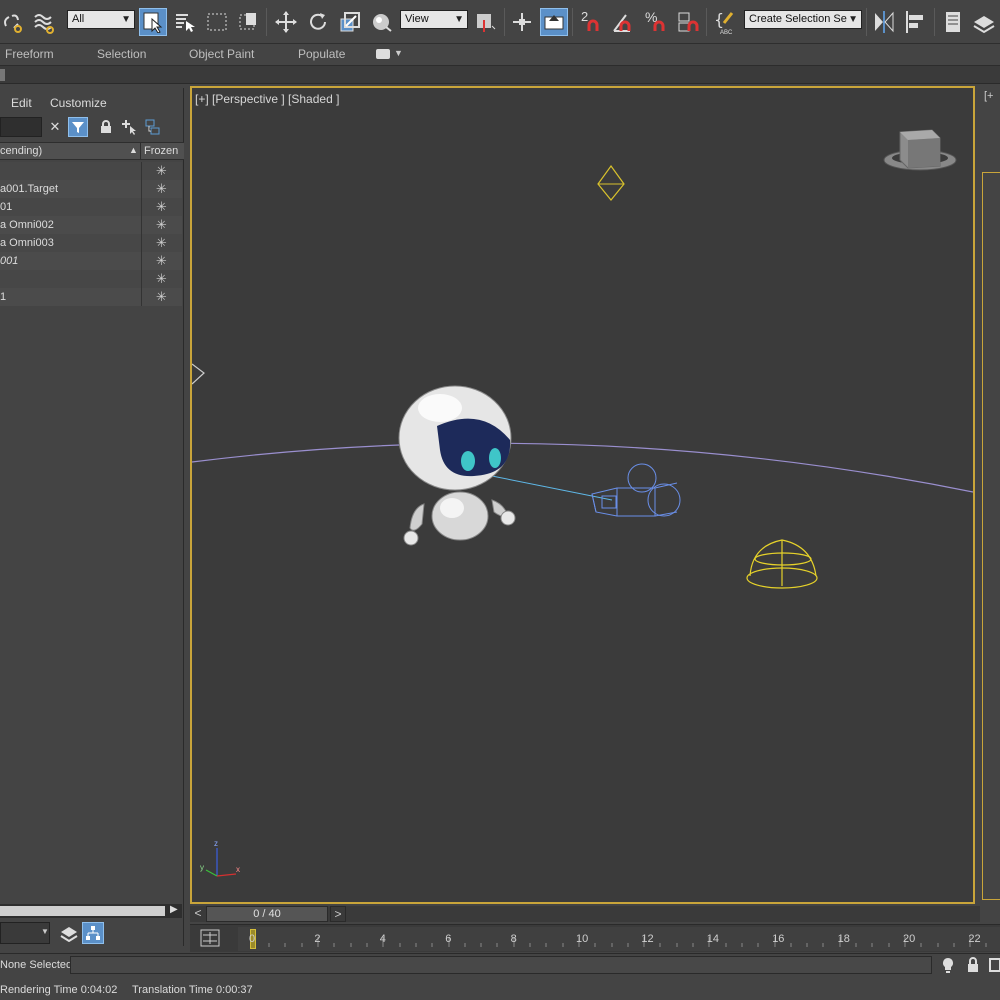  Describe the element at coordinates (216, 843) in the screenshot. I see `svg-text: z` at that location.